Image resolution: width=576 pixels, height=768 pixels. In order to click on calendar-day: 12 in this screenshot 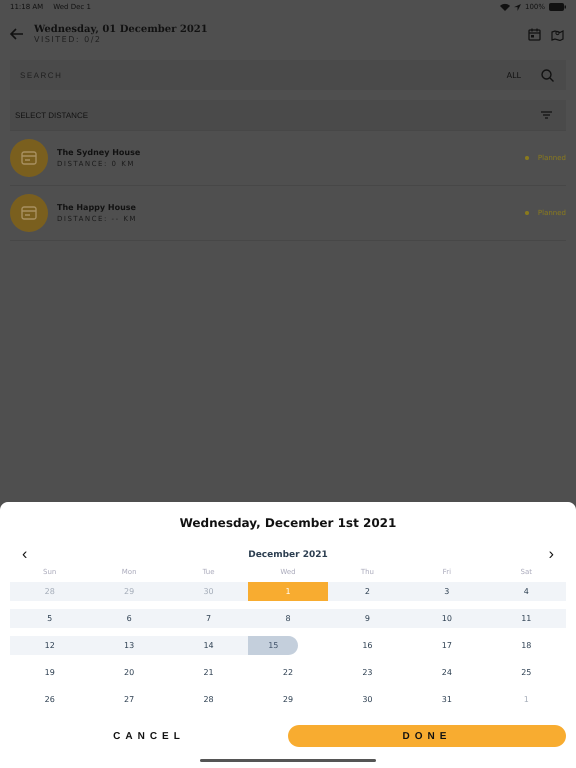, I will do `click(50, 645)`.